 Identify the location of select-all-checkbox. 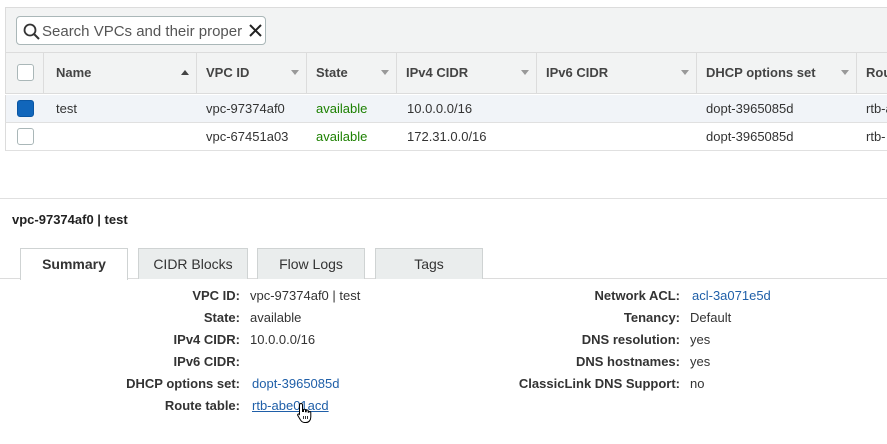
(25, 72).